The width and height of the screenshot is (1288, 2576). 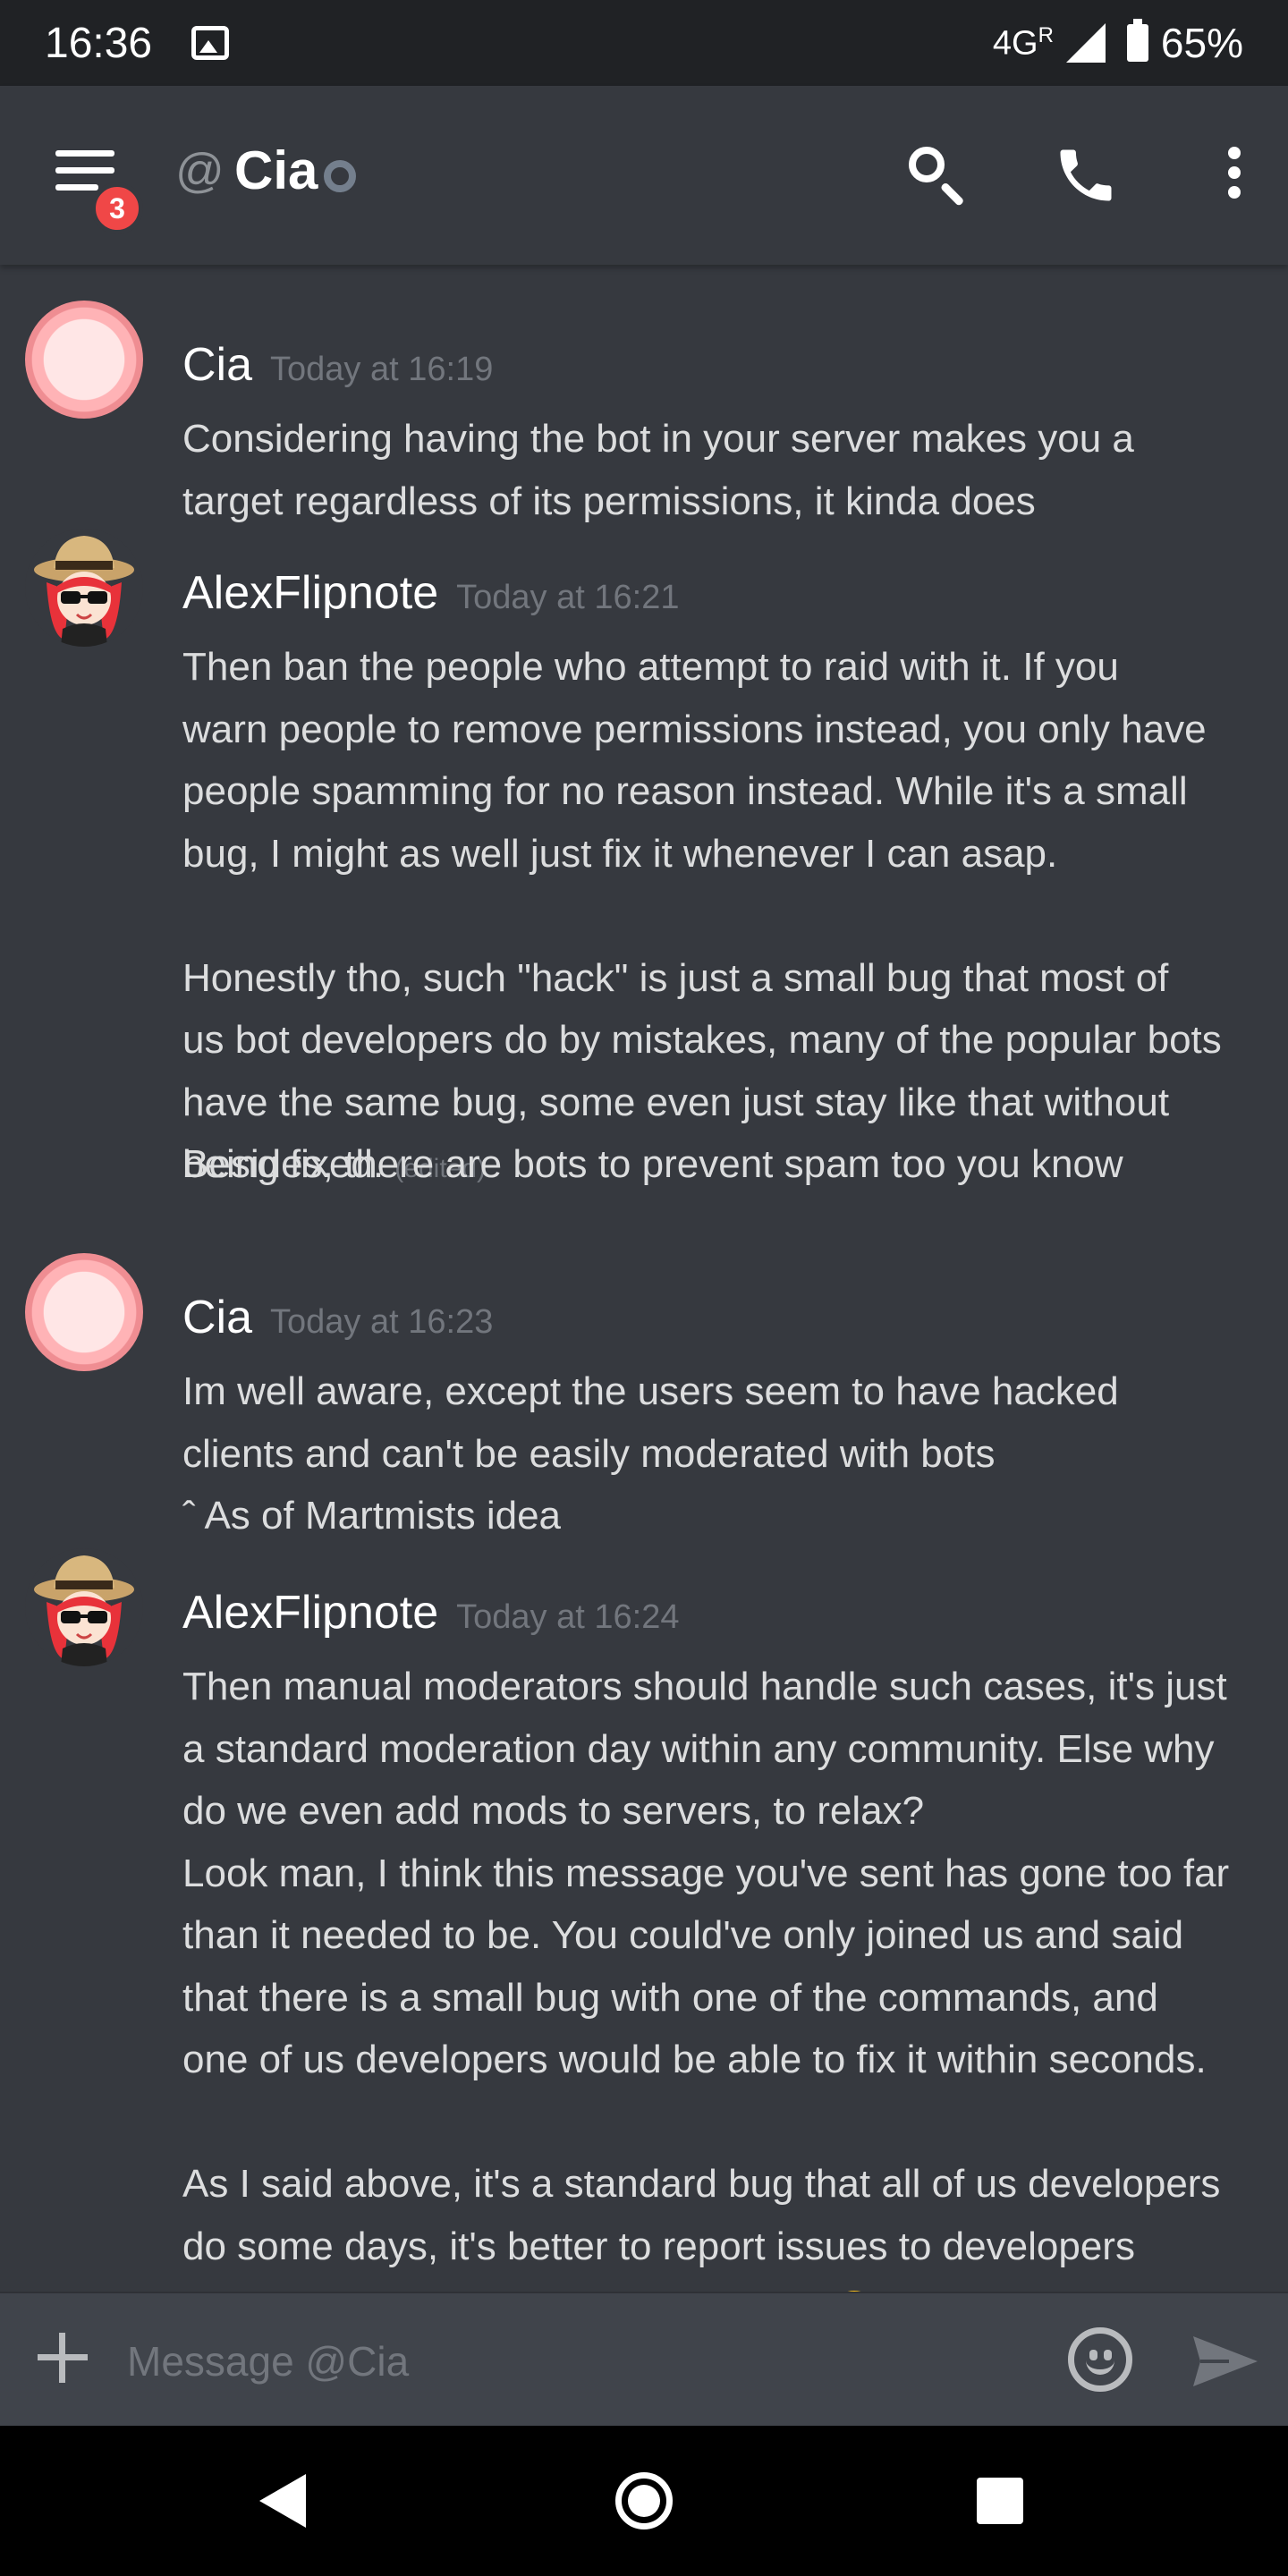 I want to click on status-right: 4GR 65%, so click(x=1118, y=43).